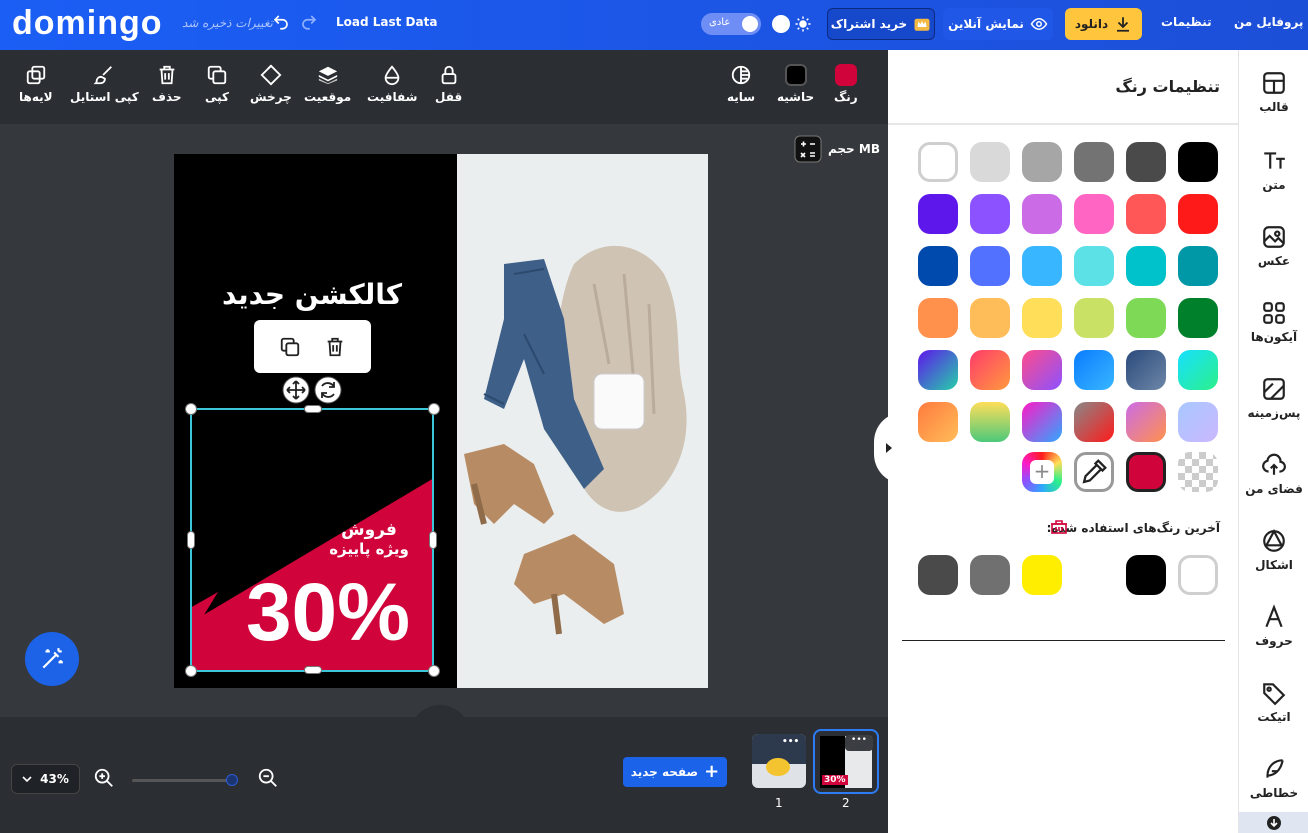 This screenshot has height=833, width=1308. What do you see at coordinates (268, 778) in the screenshot?
I see `zoom-out-icon` at bounding box center [268, 778].